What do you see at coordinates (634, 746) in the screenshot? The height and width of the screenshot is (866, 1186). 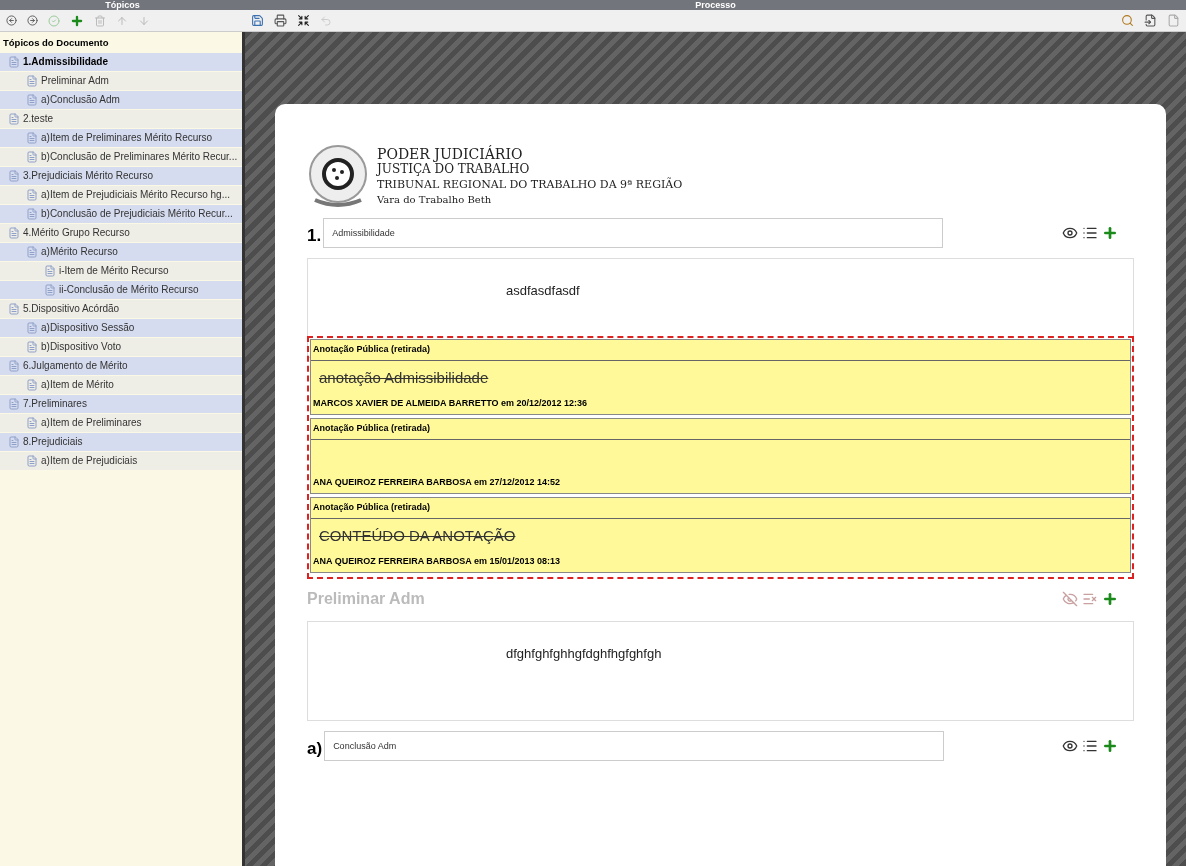 I see `section-title-field: Conclusão Adm` at bounding box center [634, 746].